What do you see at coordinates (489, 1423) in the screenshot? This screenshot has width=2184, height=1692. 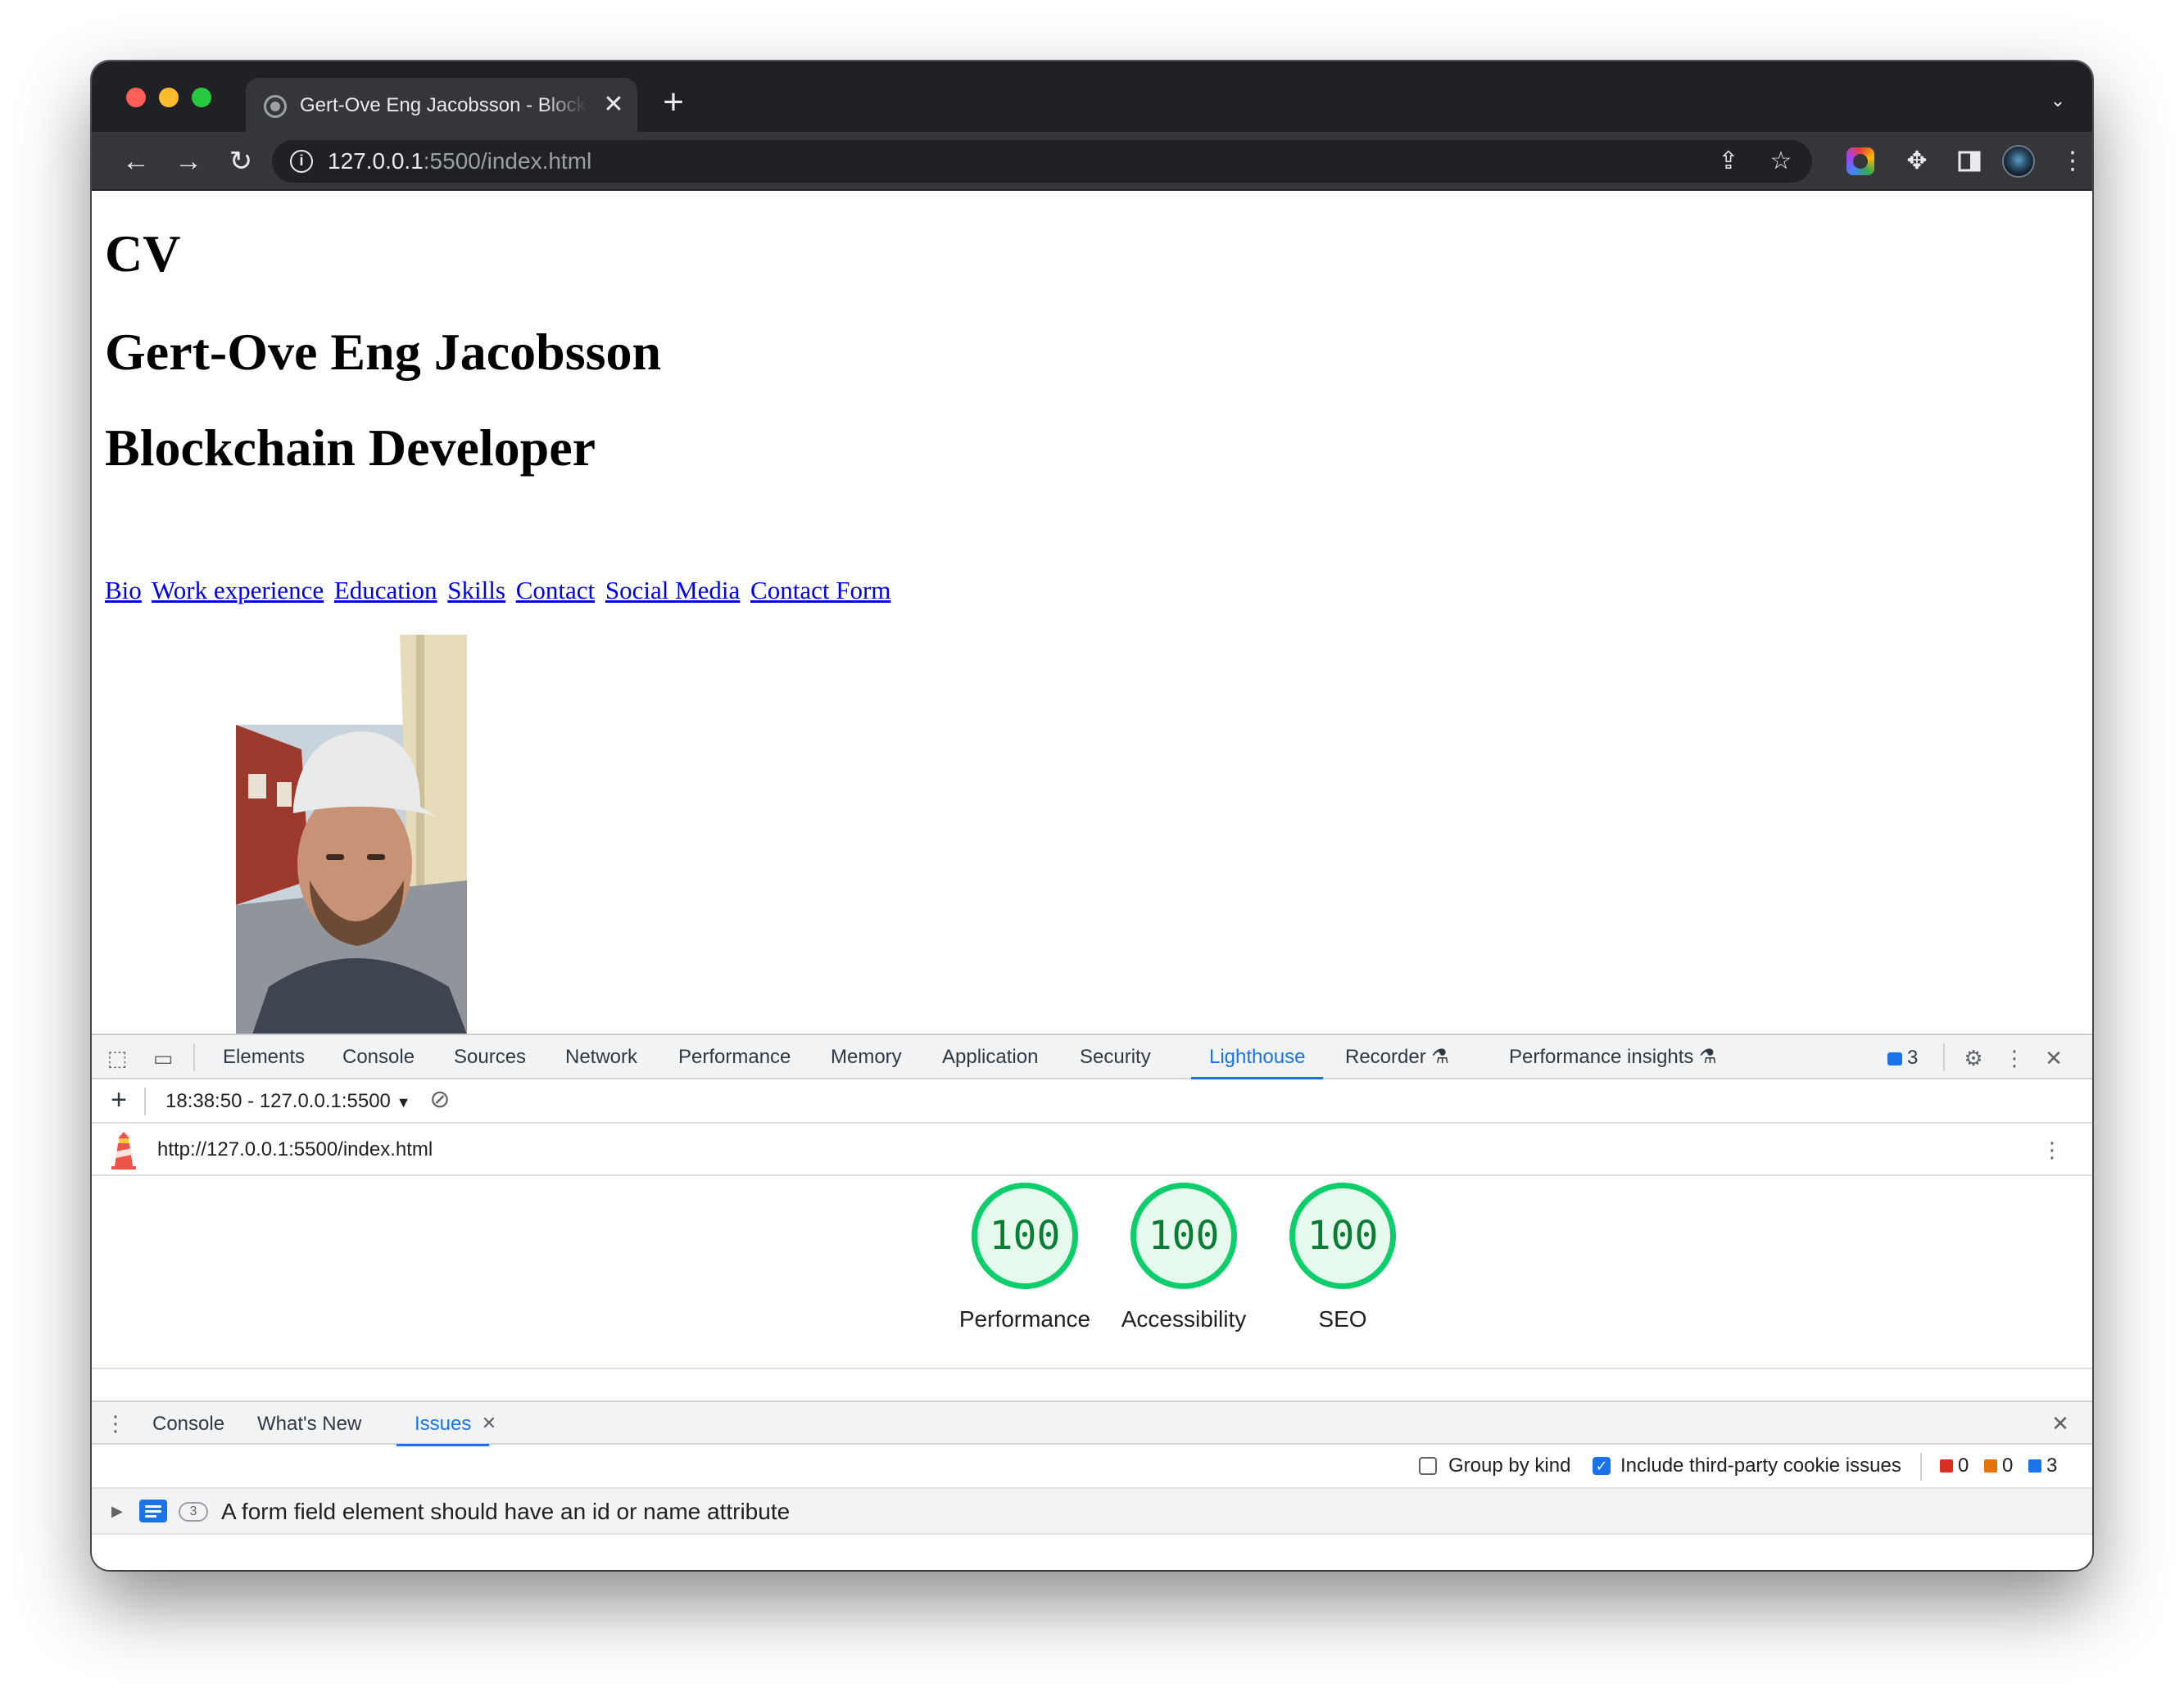 I see `issues-tab-close-icon: ✕` at bounding box center [489, 1423].